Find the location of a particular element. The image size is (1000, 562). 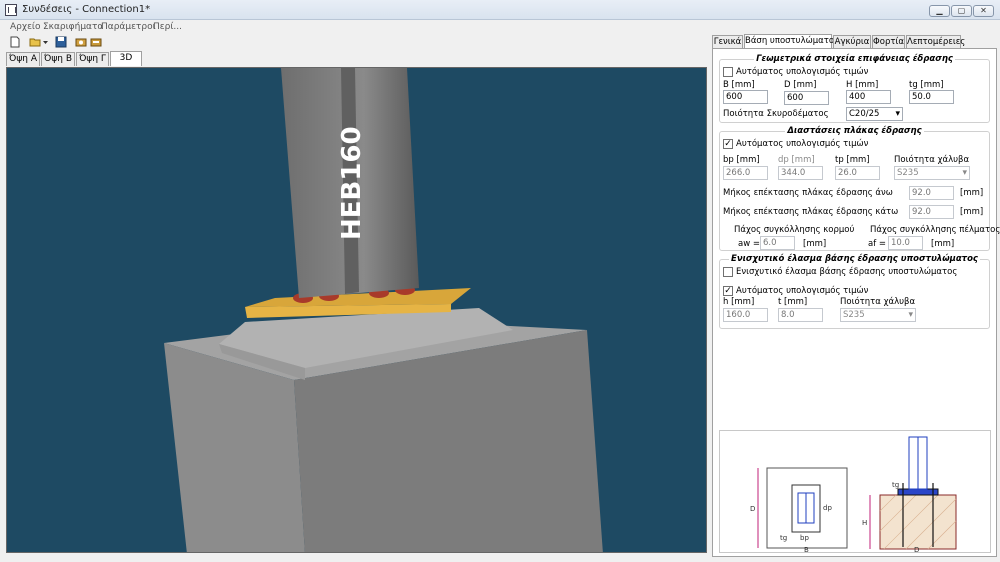

bp-input: 266.0 is located at coordinates (745, 173).